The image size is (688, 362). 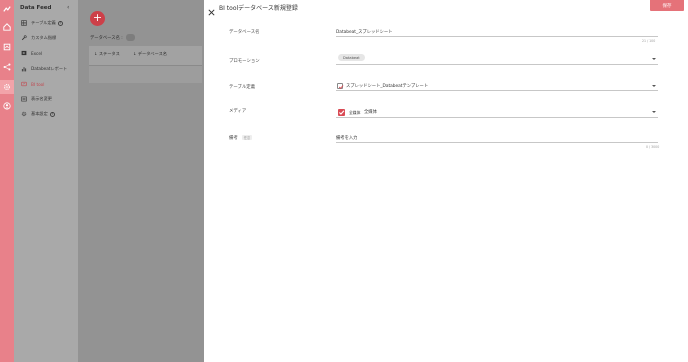 I want to click on chevron-left-icon: ‹, so click(x=68, y=7).